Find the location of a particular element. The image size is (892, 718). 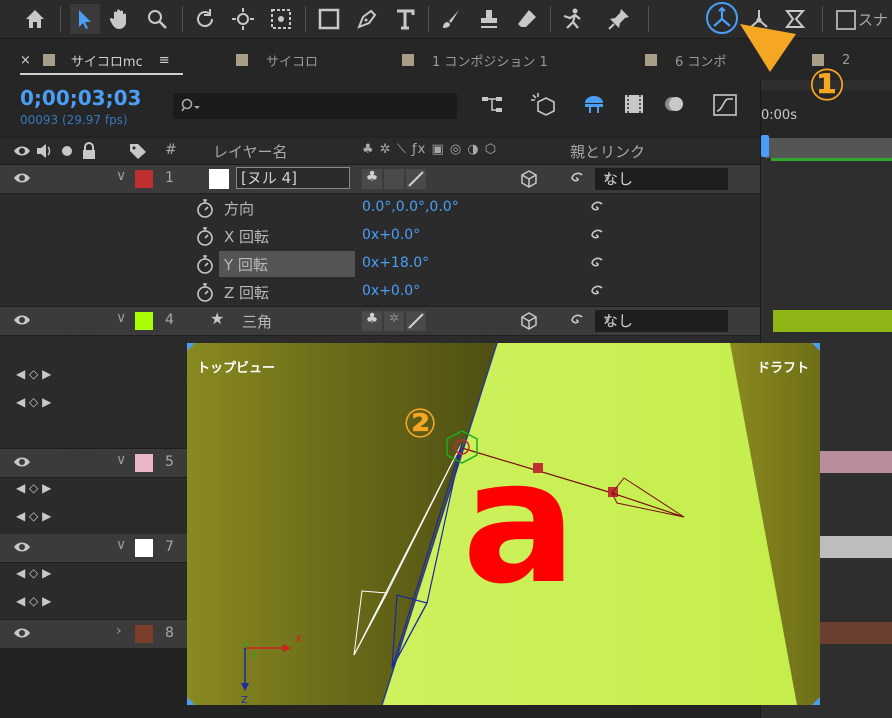

property-row-orientation: 方向 0.0°,0.0°,0.0° is located at coordinates (380, 208).